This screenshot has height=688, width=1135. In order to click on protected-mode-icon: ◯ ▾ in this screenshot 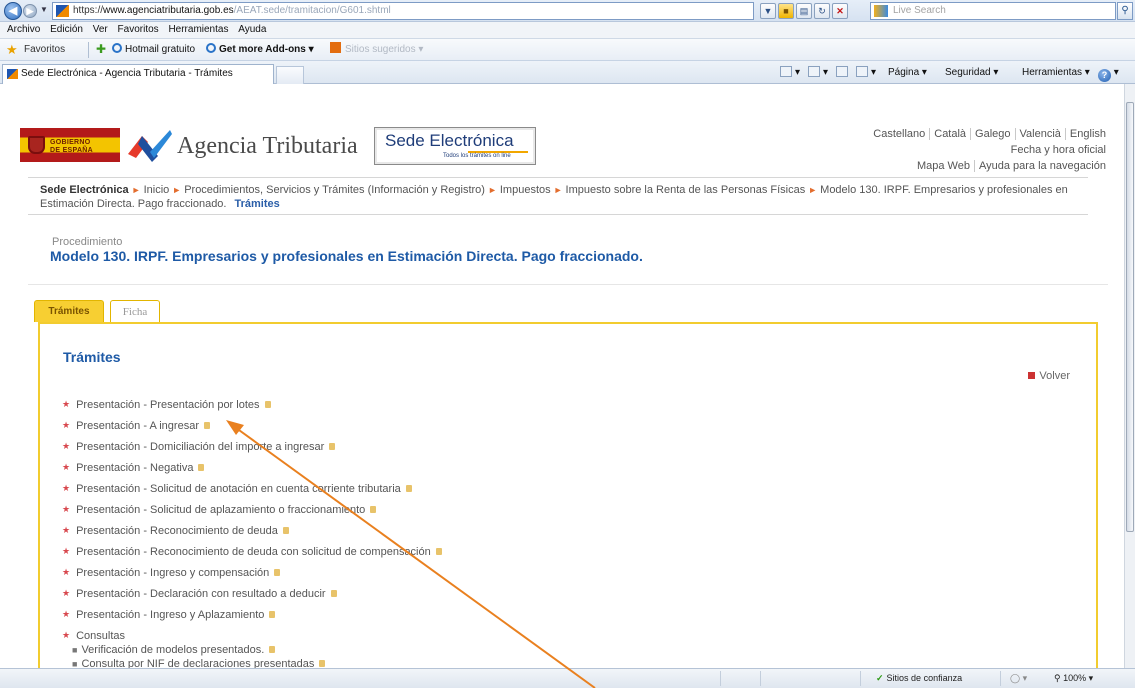, I will do `click(1018, 678)`.